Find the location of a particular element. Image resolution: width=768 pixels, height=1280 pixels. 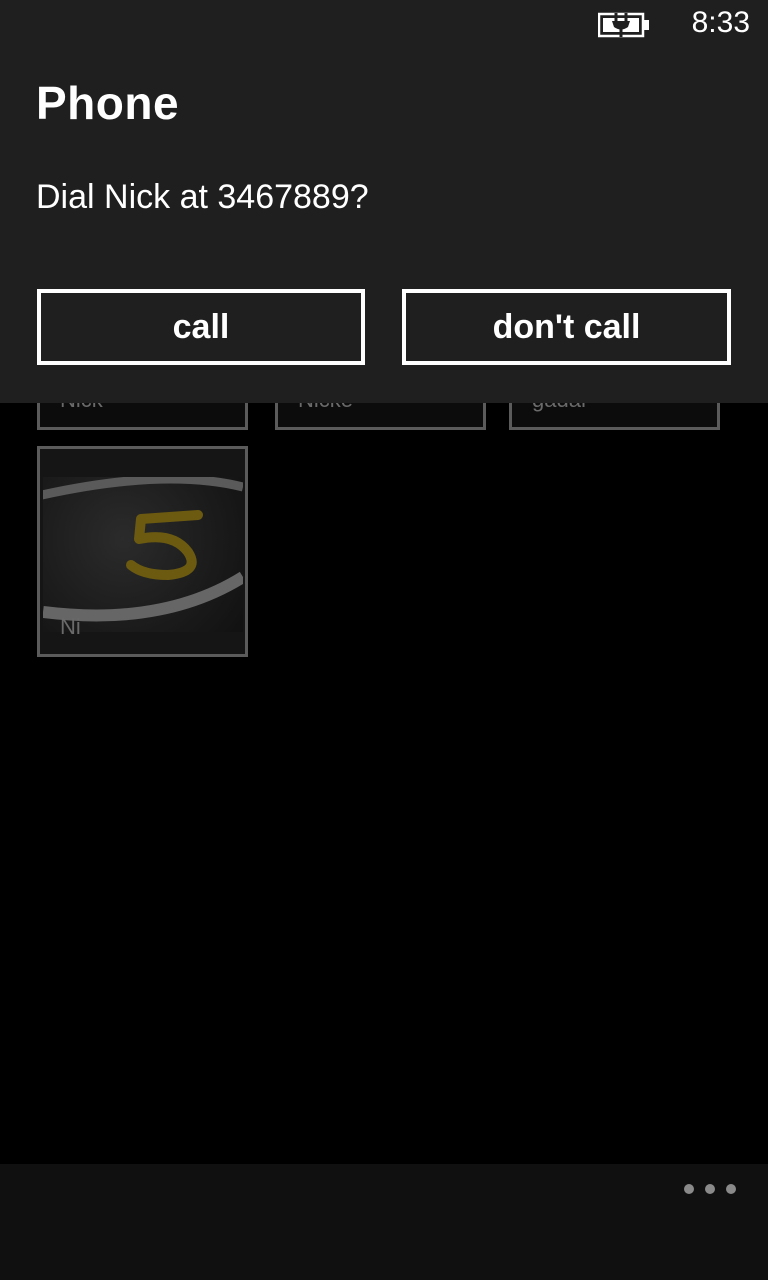

dialog-title: Phone is located at coordinates (108, 103).